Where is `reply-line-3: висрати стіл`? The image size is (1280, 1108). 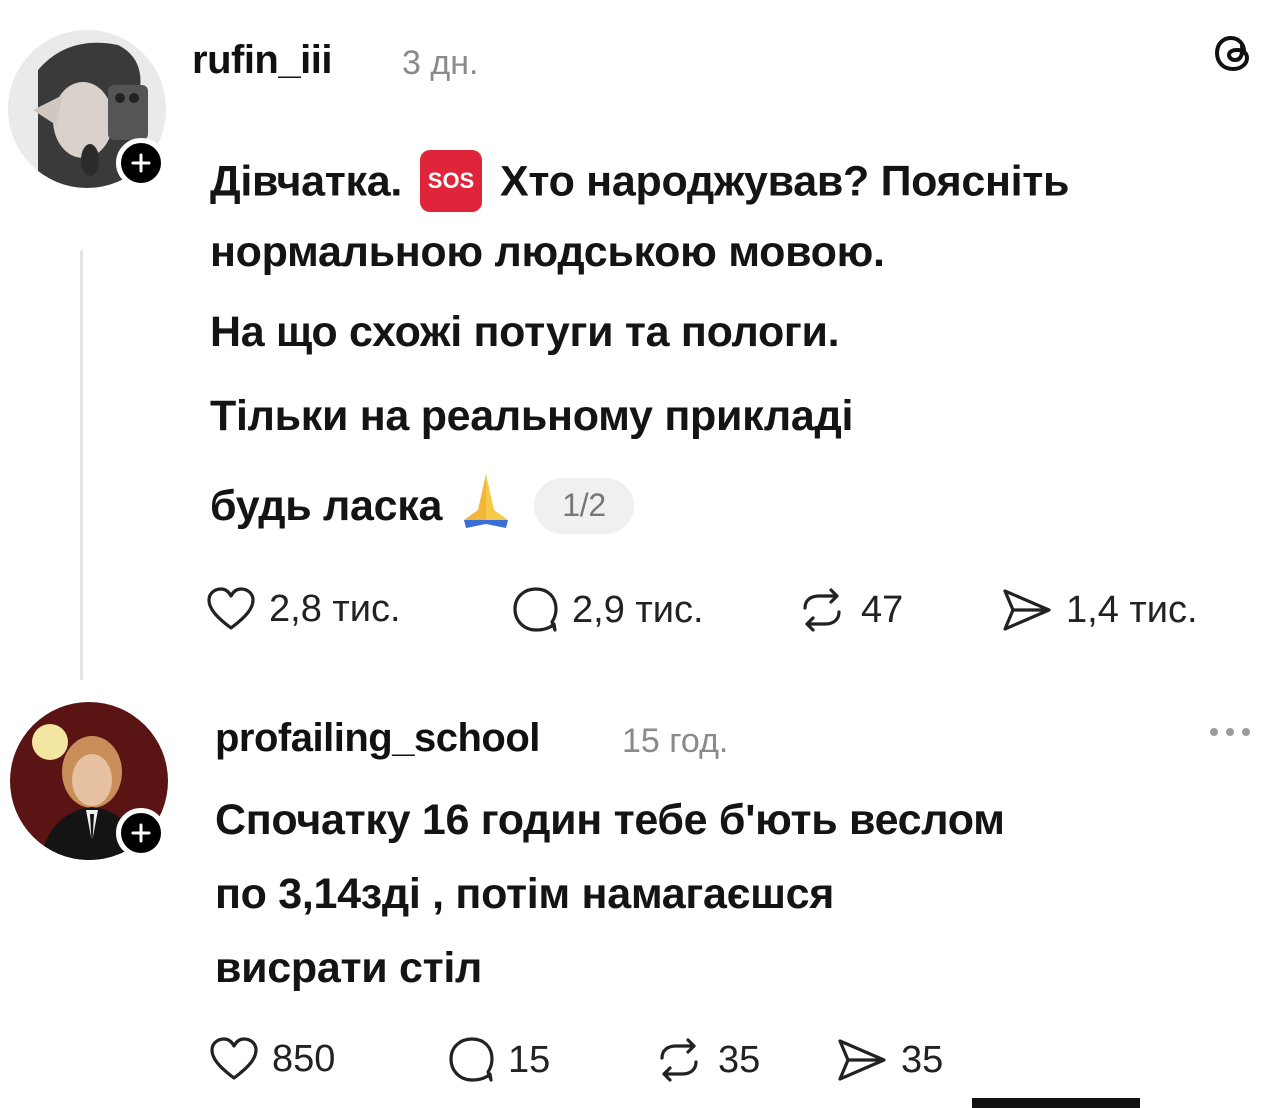 reply-line-3: висрати стіл is located at coordinates (349, 968).